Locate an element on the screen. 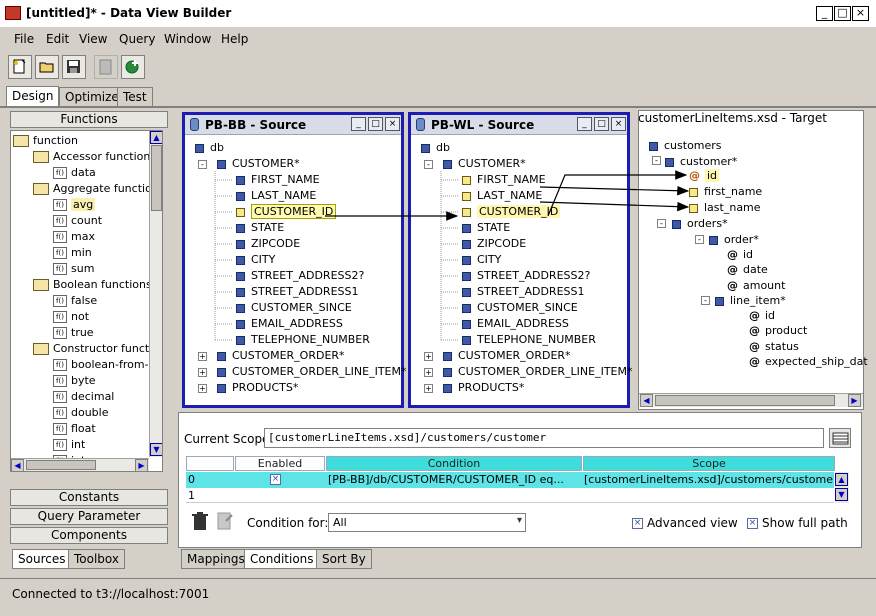  function-tree-item: f() true is located at coordinates (73, 333).